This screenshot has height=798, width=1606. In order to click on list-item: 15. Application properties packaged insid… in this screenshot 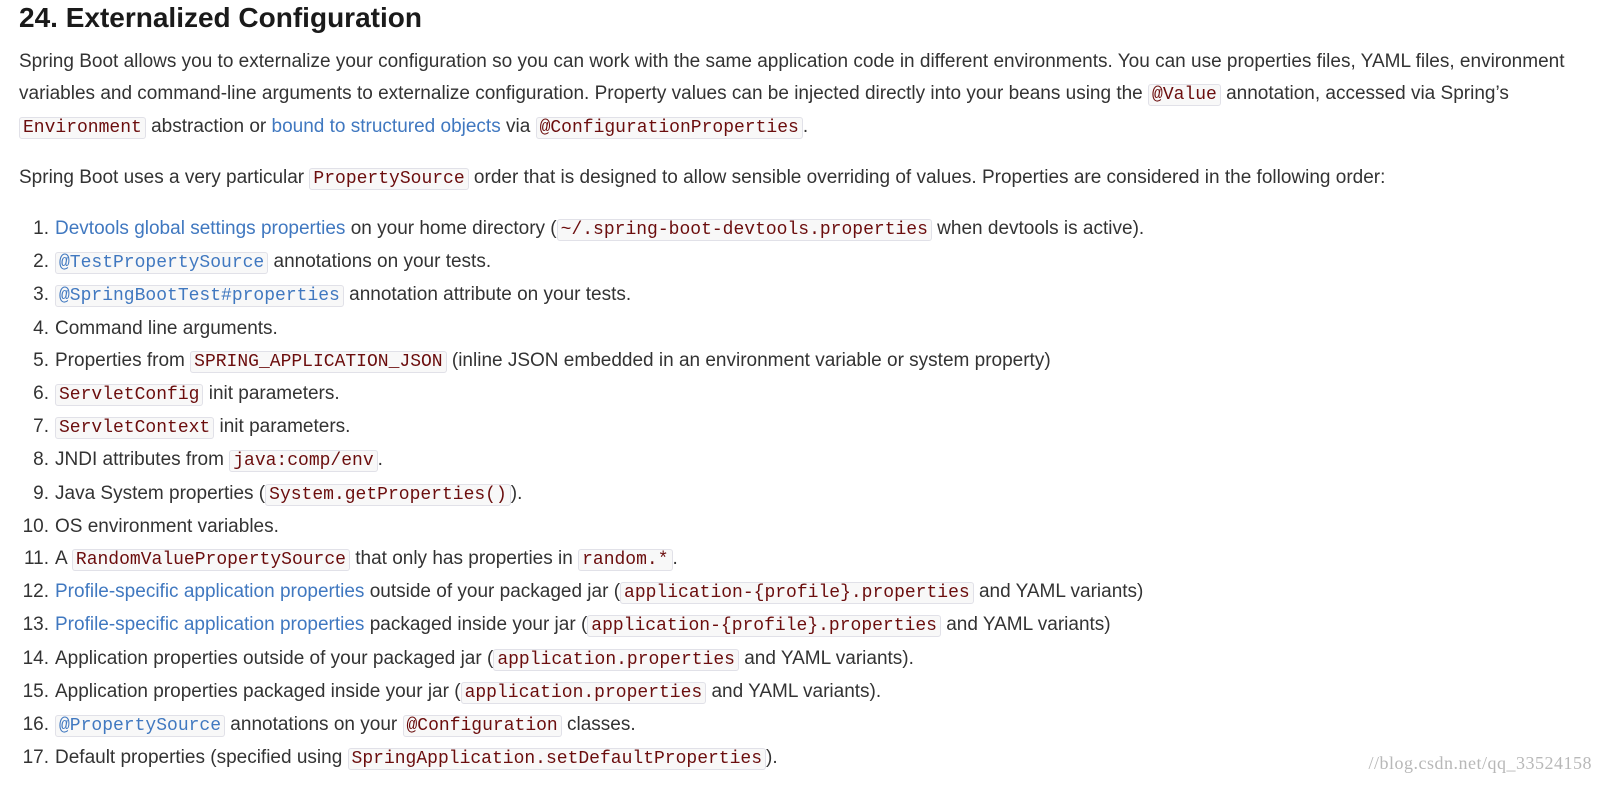, I will do `click(804, 692)`.